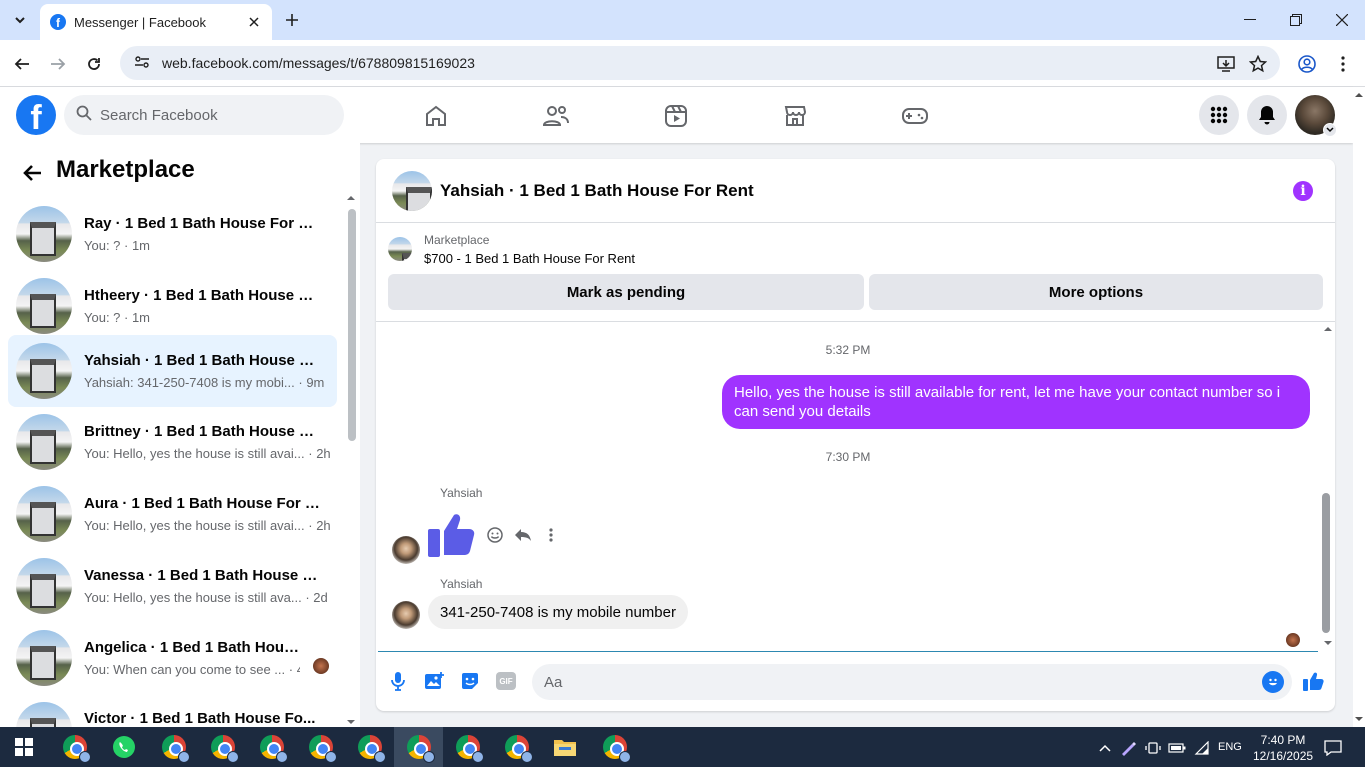 This screenshot has height=767, width=1365. Describe the element at coordinates (352, 325) in the screenshot. I see `sidebar-scroll-thumb` at that location.